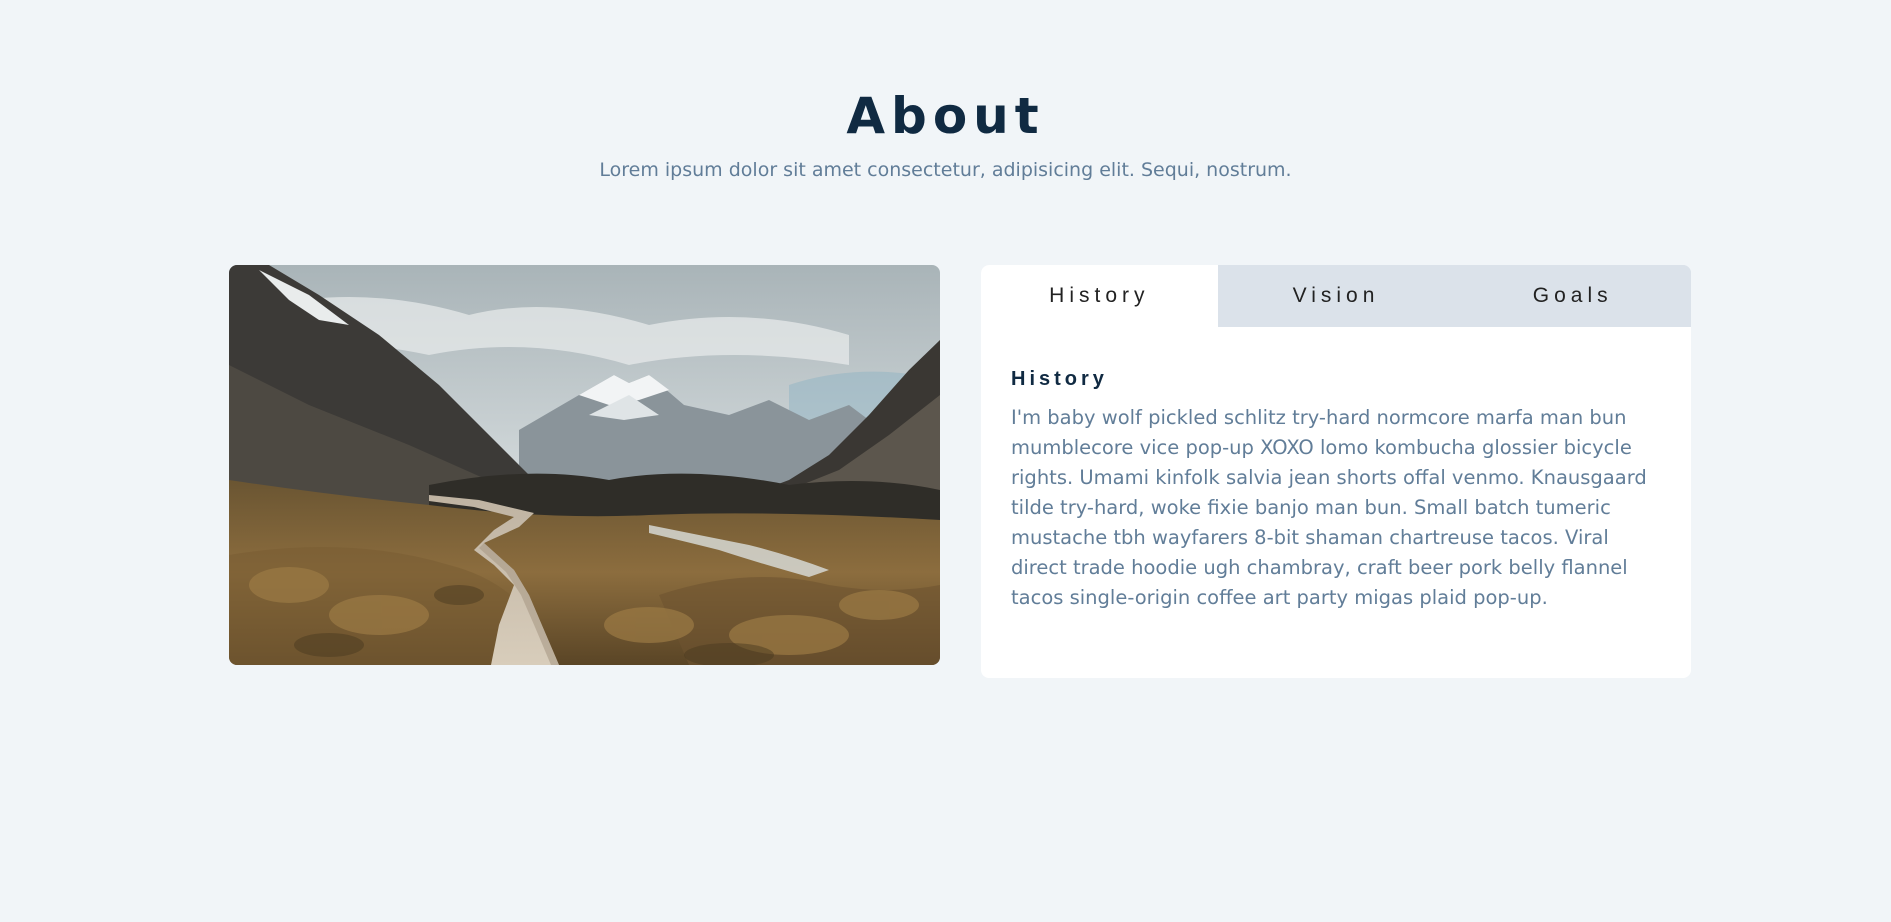  I want to click on tab-history: History, so click(1099, 296).